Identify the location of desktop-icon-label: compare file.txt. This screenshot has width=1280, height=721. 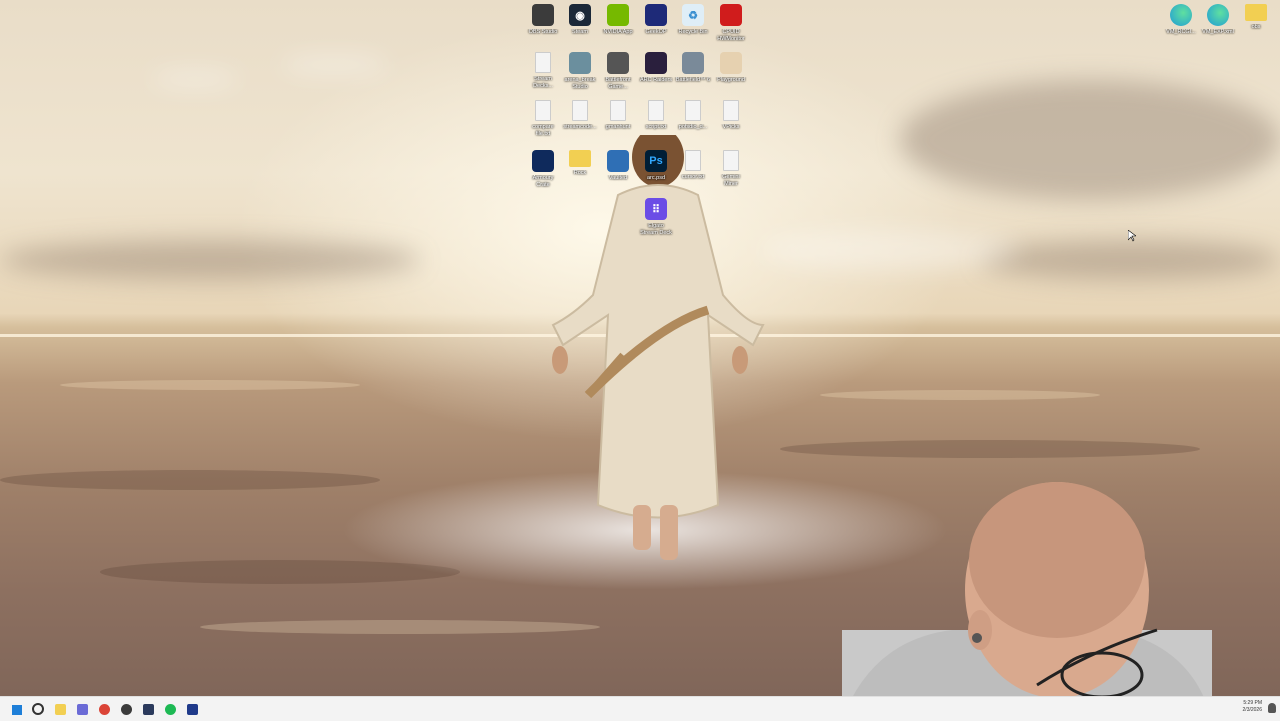
(543, 130).